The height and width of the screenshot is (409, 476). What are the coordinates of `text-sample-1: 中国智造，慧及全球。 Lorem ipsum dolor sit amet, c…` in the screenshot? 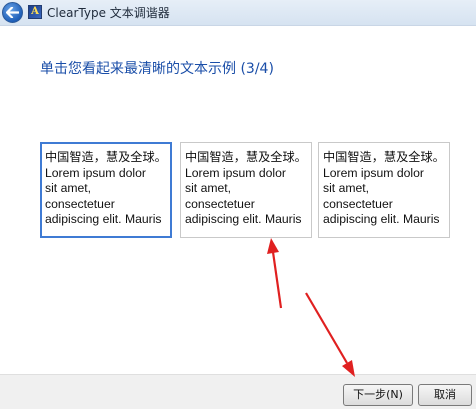 It's located at (106, 190).